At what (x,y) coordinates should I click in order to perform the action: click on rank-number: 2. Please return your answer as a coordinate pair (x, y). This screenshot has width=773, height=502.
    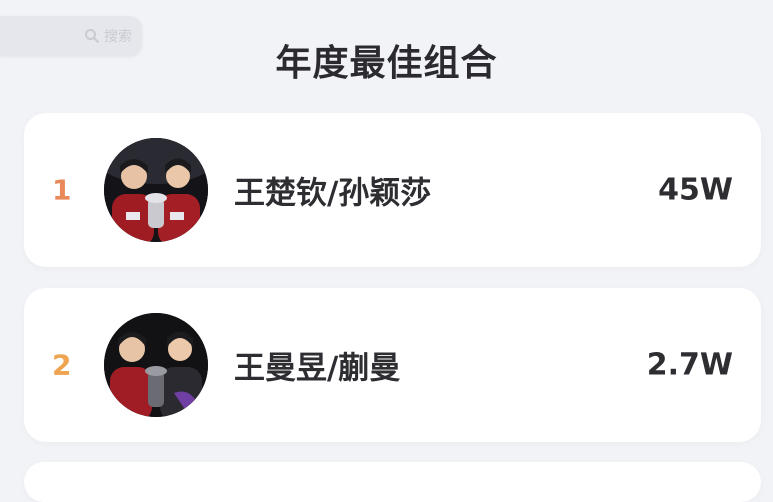
    Looking at the image, I should click on (62, 365).